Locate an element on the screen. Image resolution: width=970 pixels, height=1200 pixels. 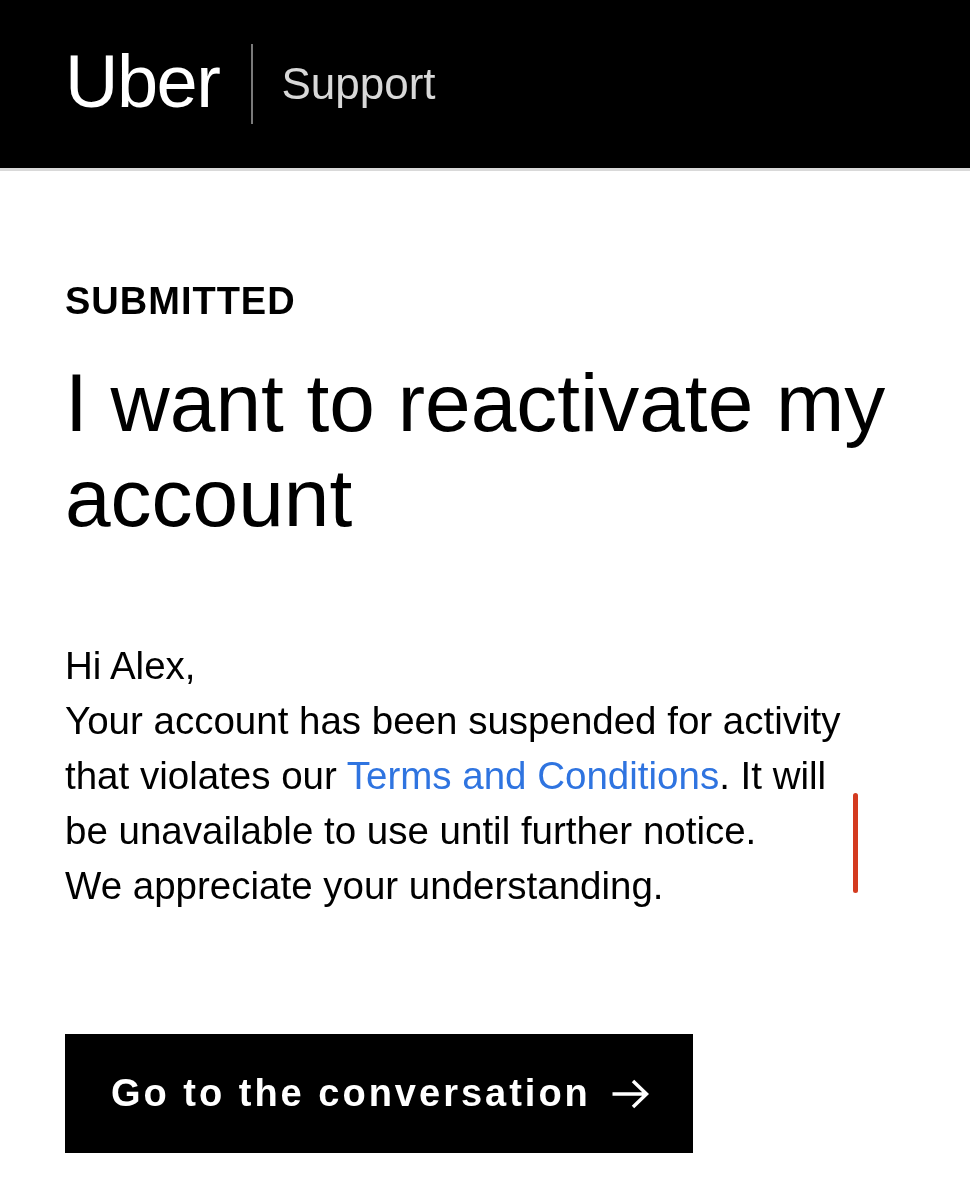
section-title: Support is located at coordinates (358, 84).